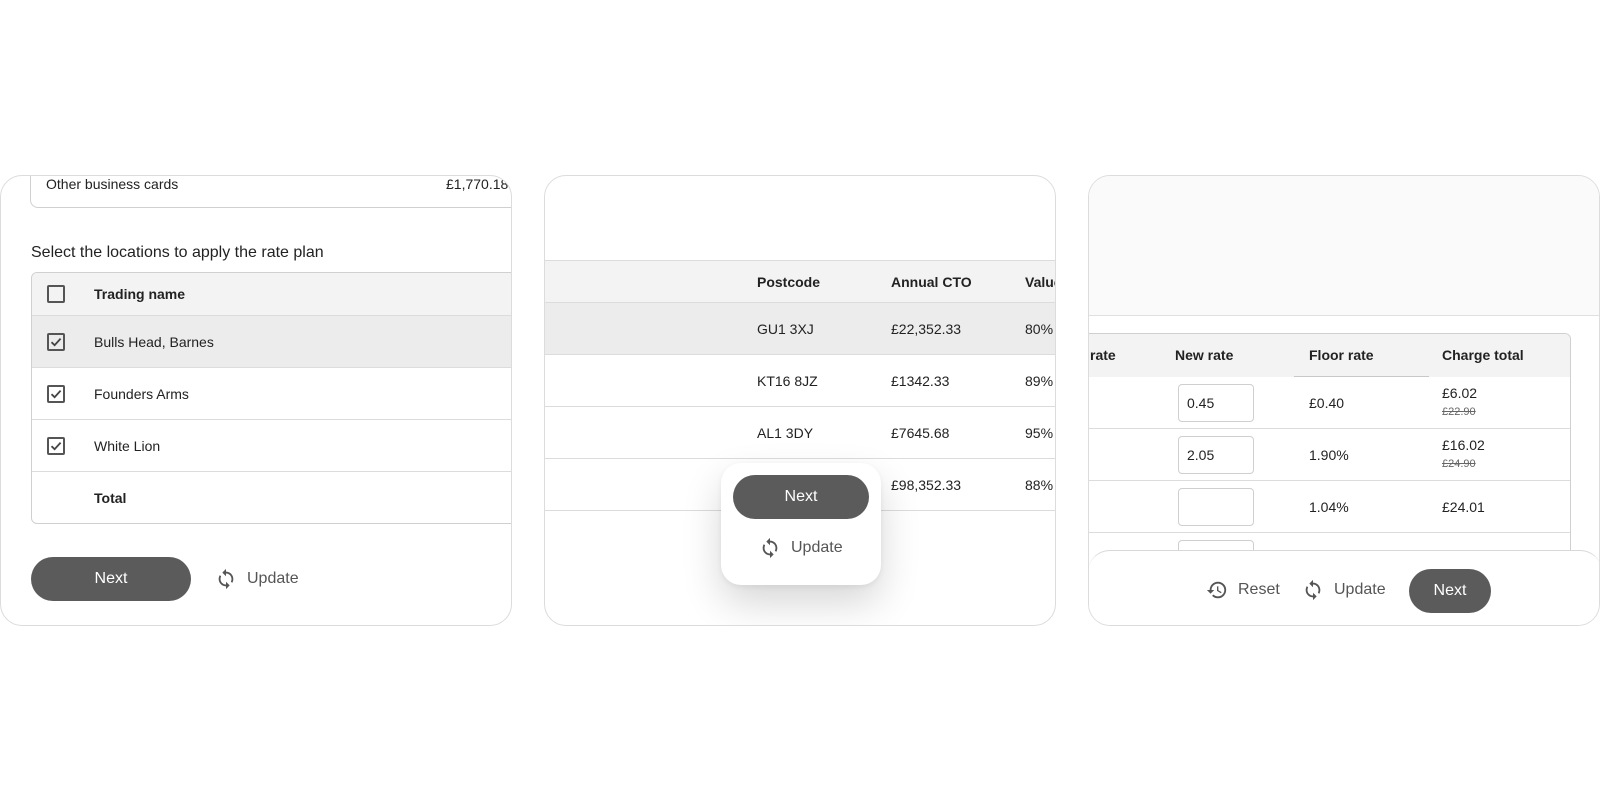  I want to click on action-footer: Reset Update Next, so click(1344, 587).